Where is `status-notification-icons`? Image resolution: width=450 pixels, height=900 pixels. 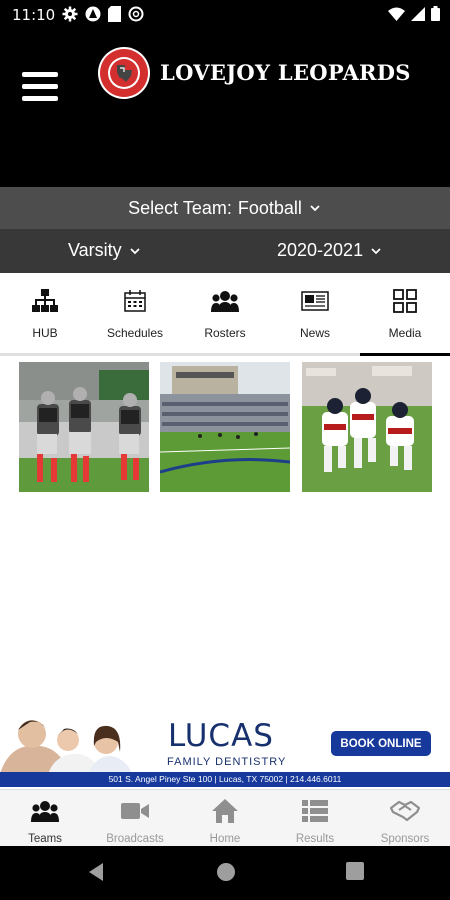
status-notification-icons is located at coordinates (103, 14).